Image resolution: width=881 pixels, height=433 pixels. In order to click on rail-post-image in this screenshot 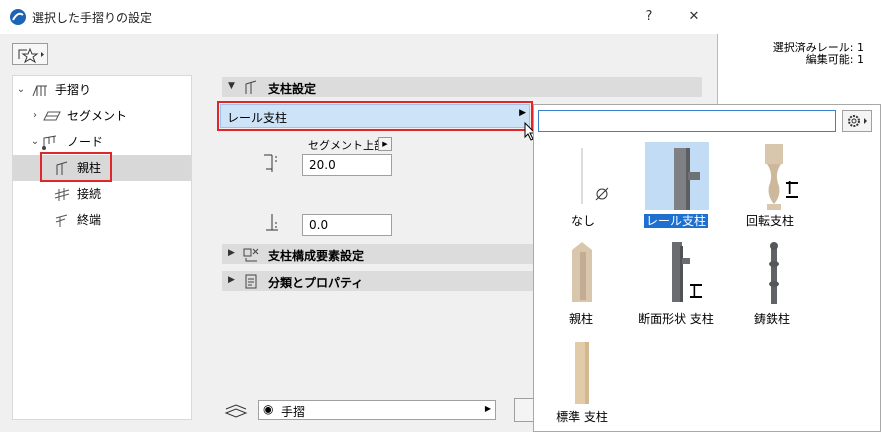, I will do `click(687, 179)`.